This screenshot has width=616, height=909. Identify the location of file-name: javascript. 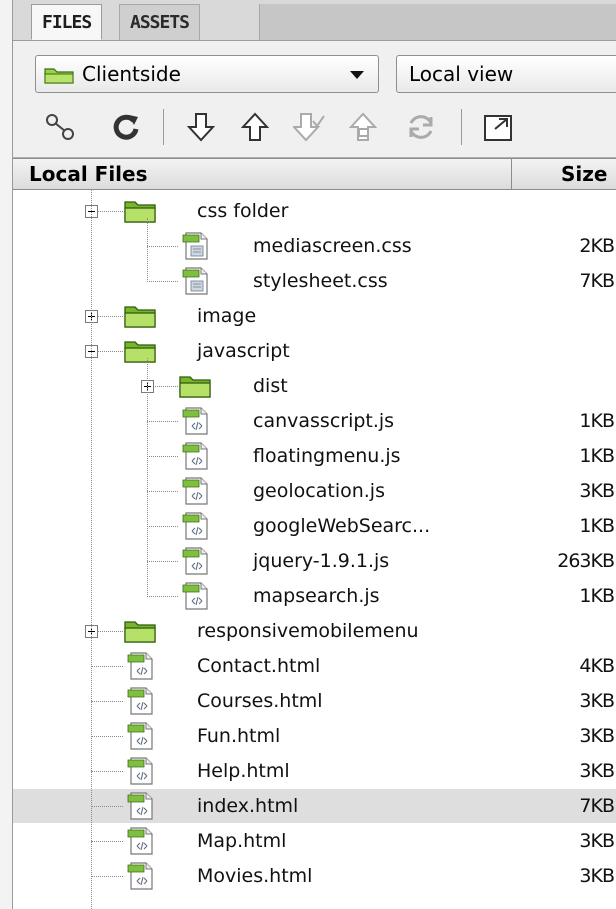
(243, 351).